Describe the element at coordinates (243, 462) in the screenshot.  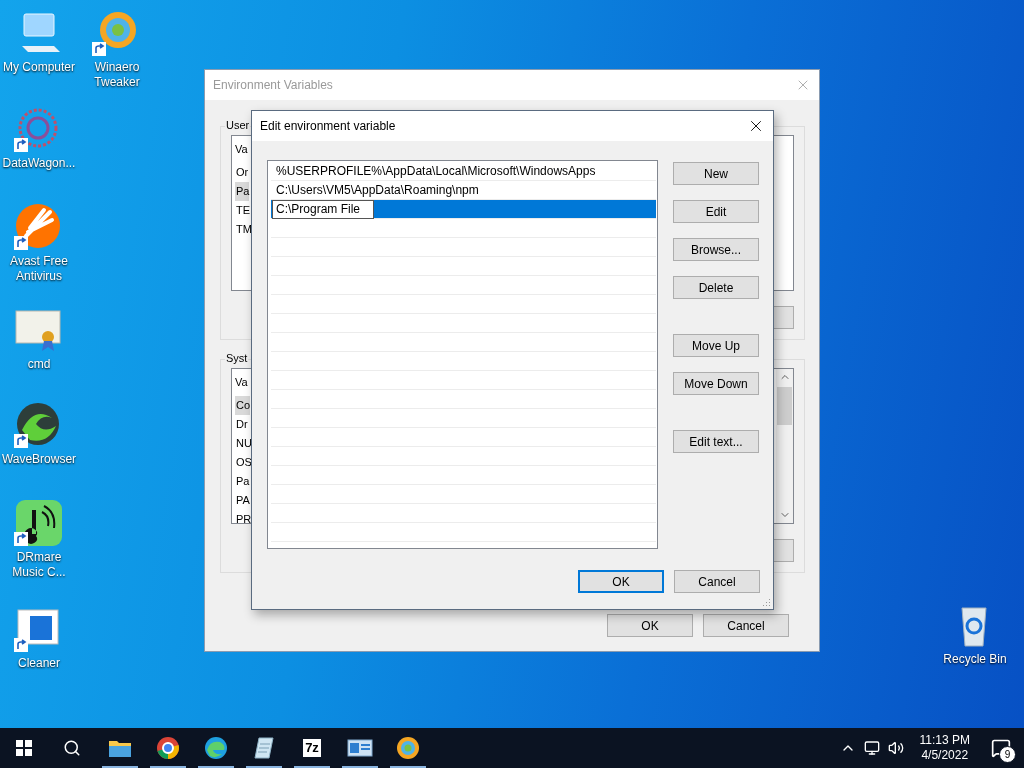
I see `variable-row: OS` at that location.